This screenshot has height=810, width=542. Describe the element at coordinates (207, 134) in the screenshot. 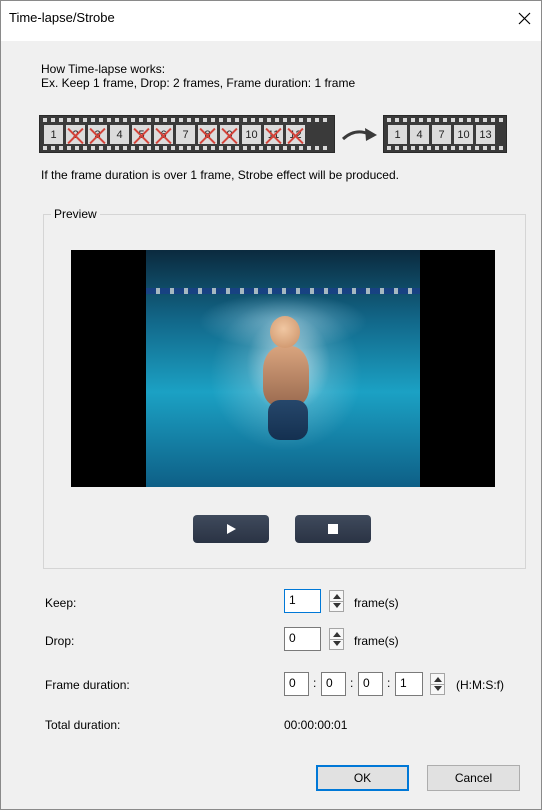

I see `film-frame: 8` at that location.